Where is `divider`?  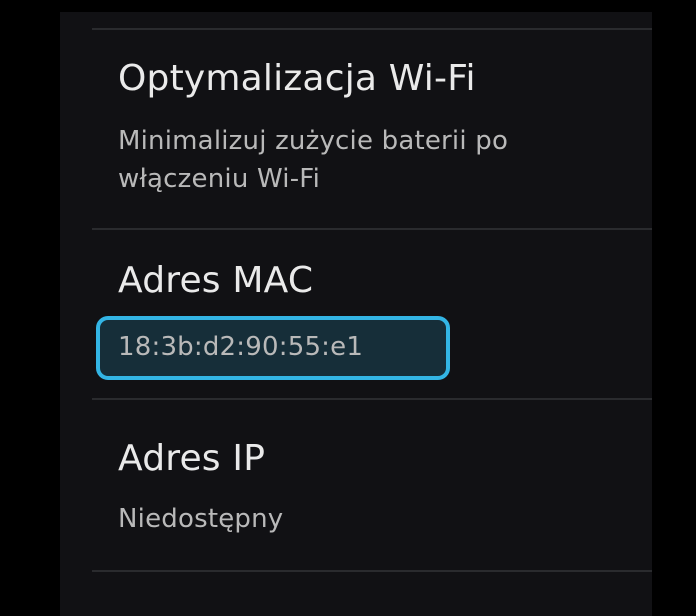
divider is located at coordinates (372, 571).